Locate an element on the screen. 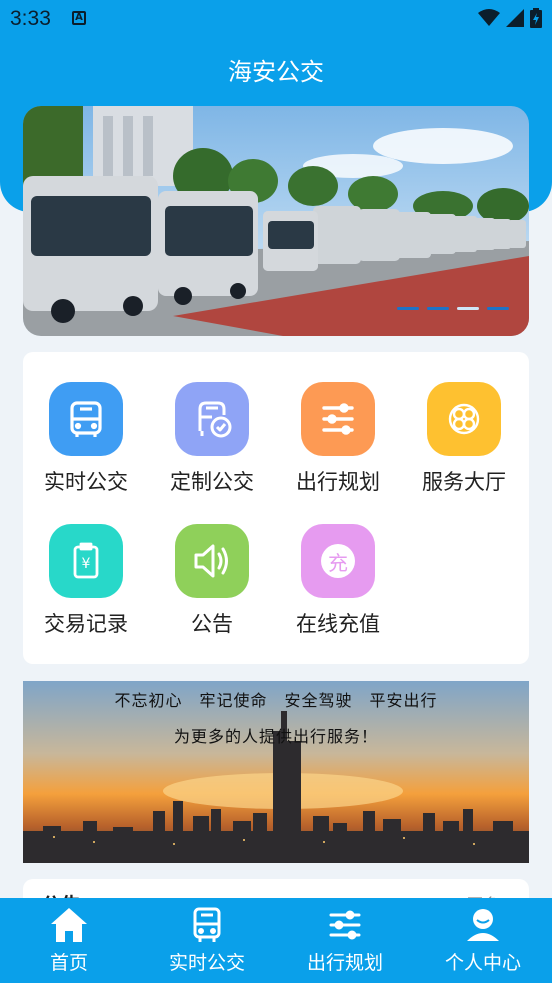 The height and width of the screenshot is (983, 552). receipt-icon: ¥ is located at coordinates (86, 561).